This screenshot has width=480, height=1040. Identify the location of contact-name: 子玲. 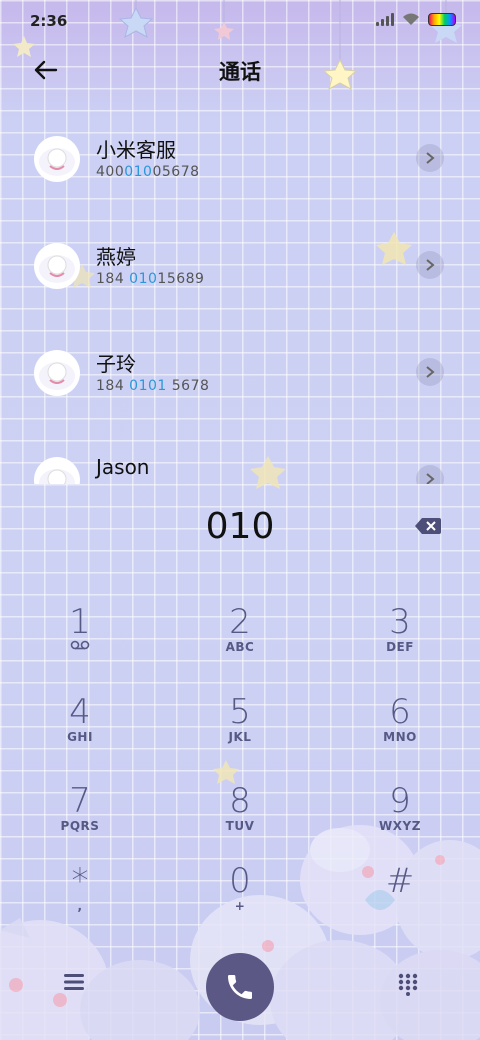
(116, 364).